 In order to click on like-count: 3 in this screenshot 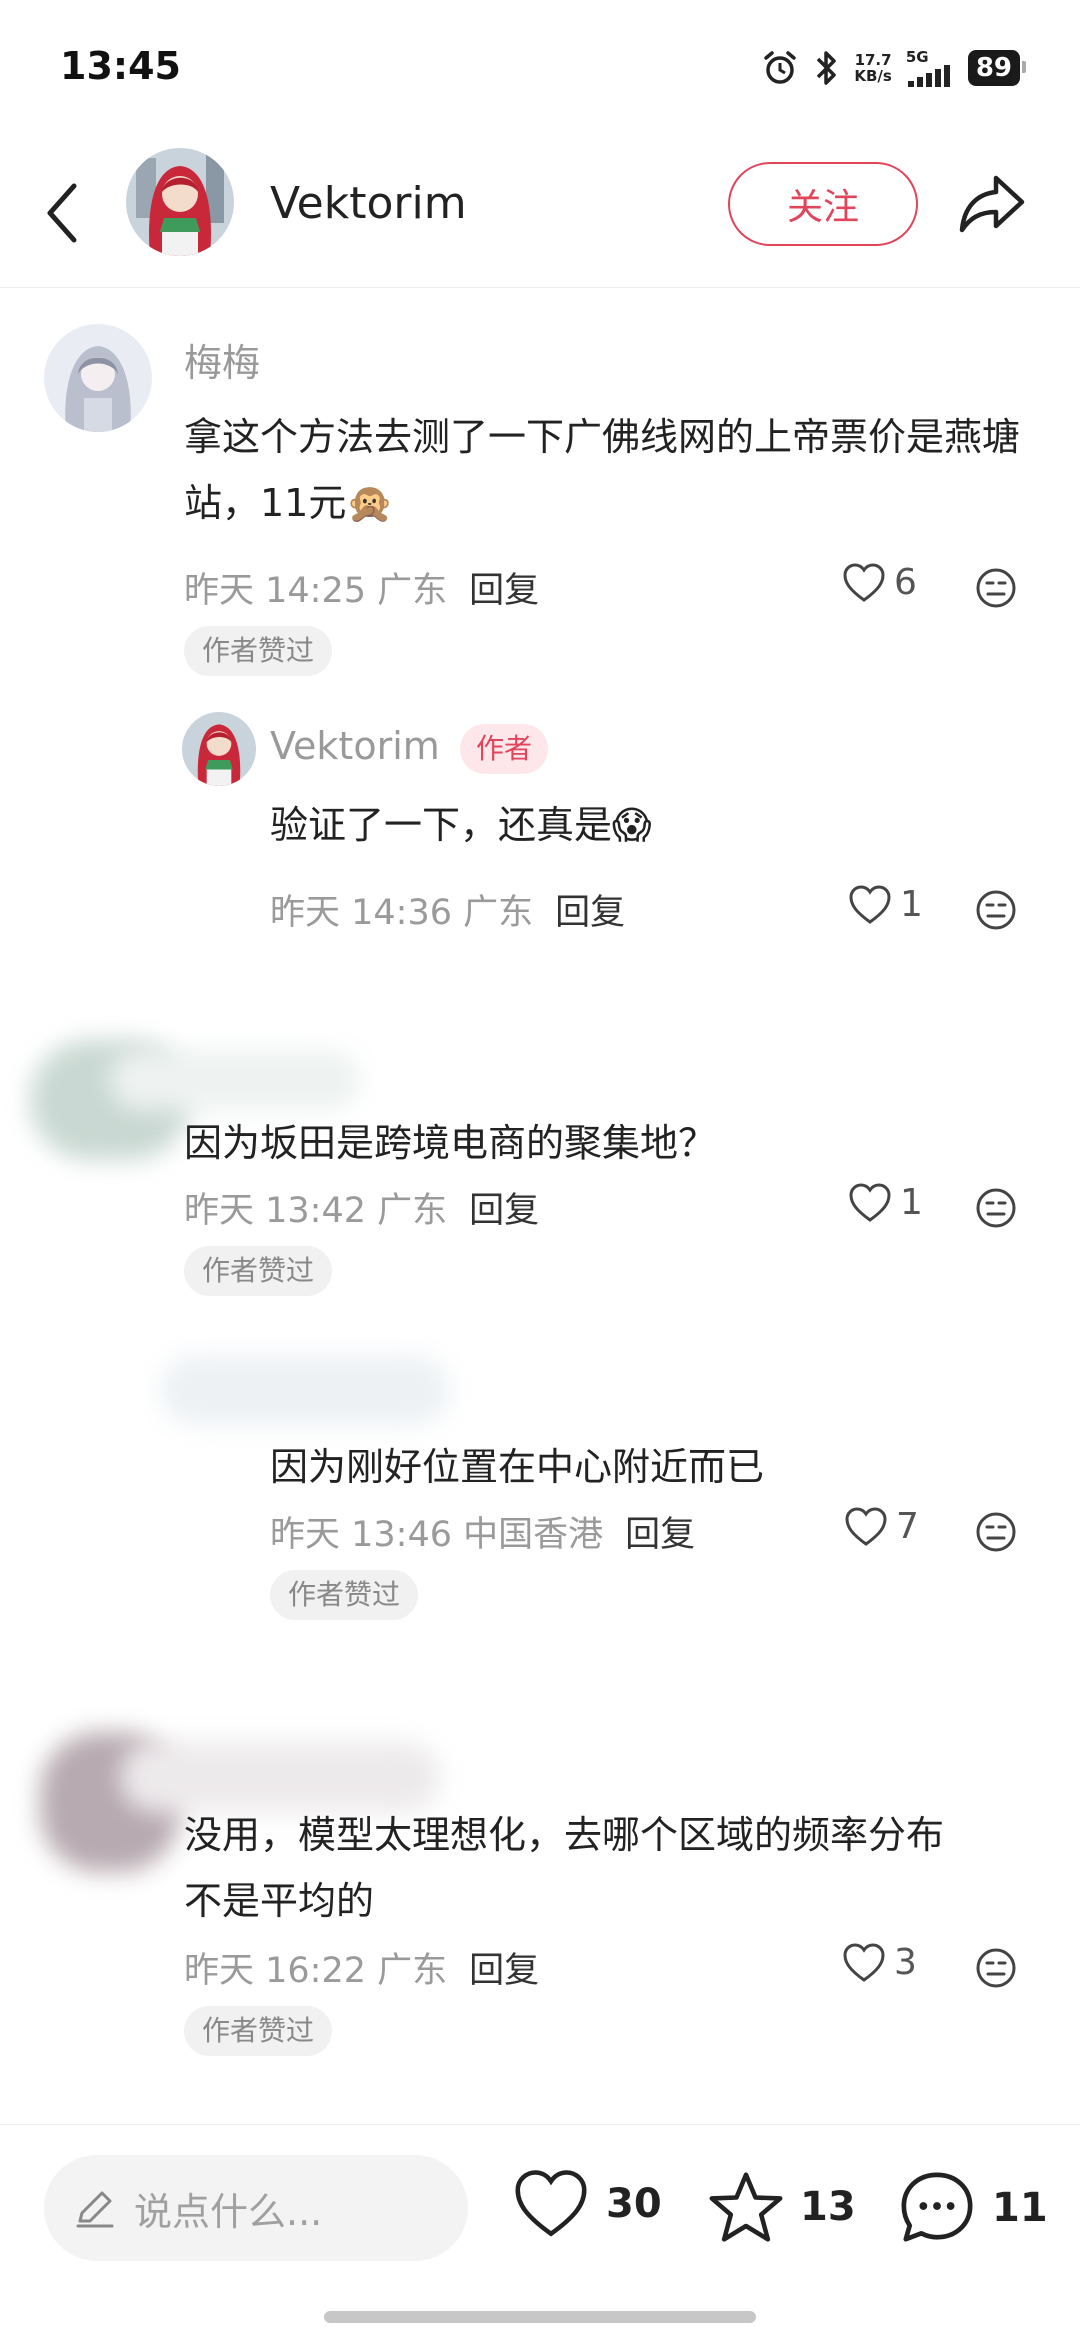, I will do `click(905, 1962)`.